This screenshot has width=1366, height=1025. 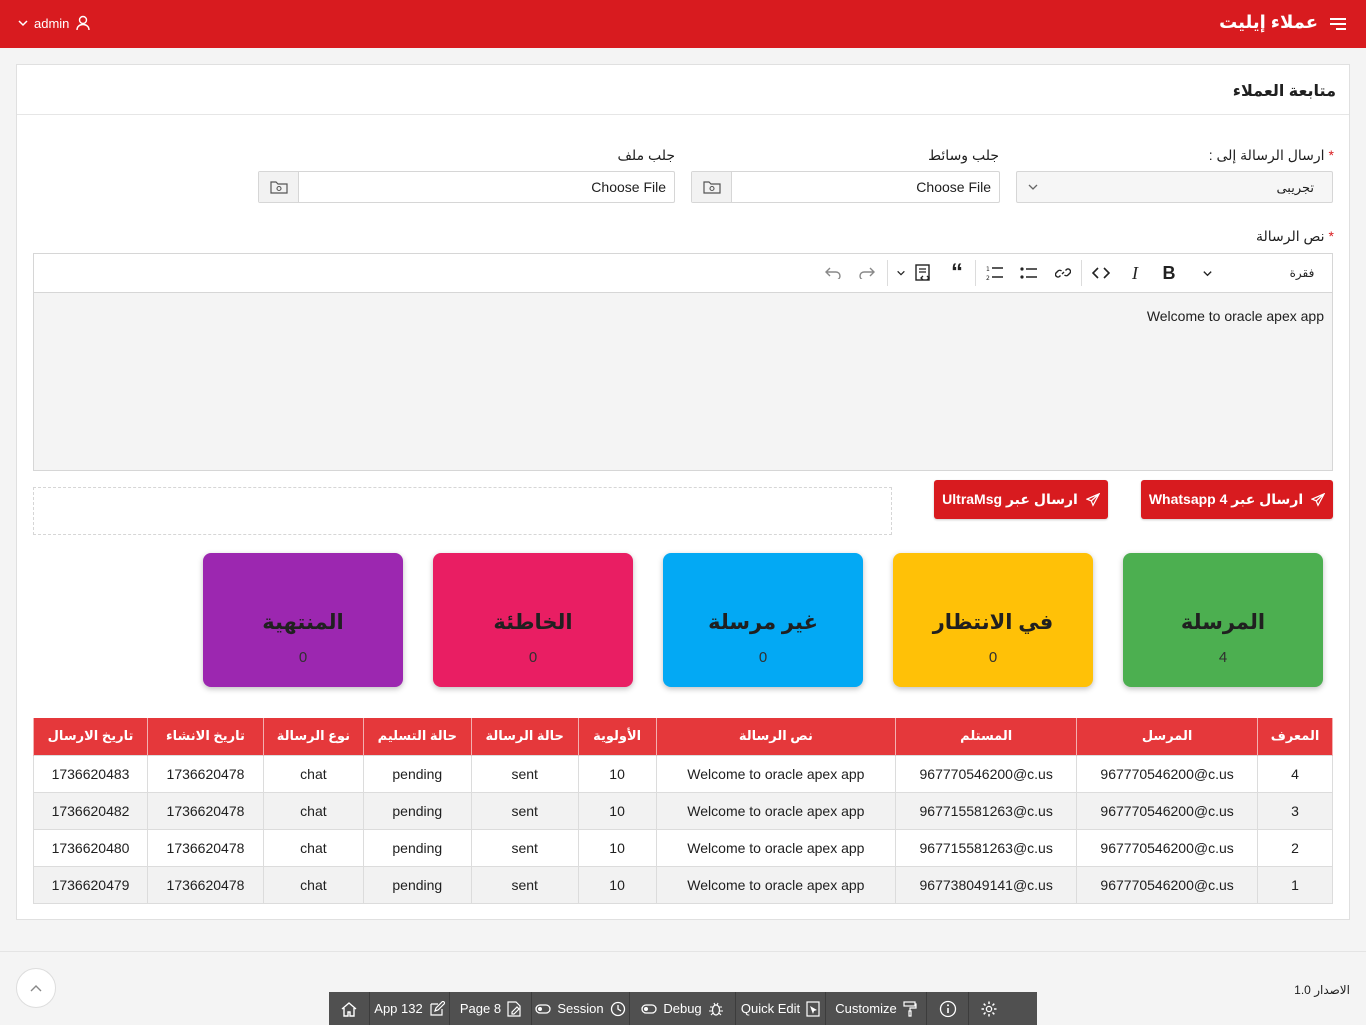 I want to click on card-failed: الخاطئة 0, so click(x=533, y=620).